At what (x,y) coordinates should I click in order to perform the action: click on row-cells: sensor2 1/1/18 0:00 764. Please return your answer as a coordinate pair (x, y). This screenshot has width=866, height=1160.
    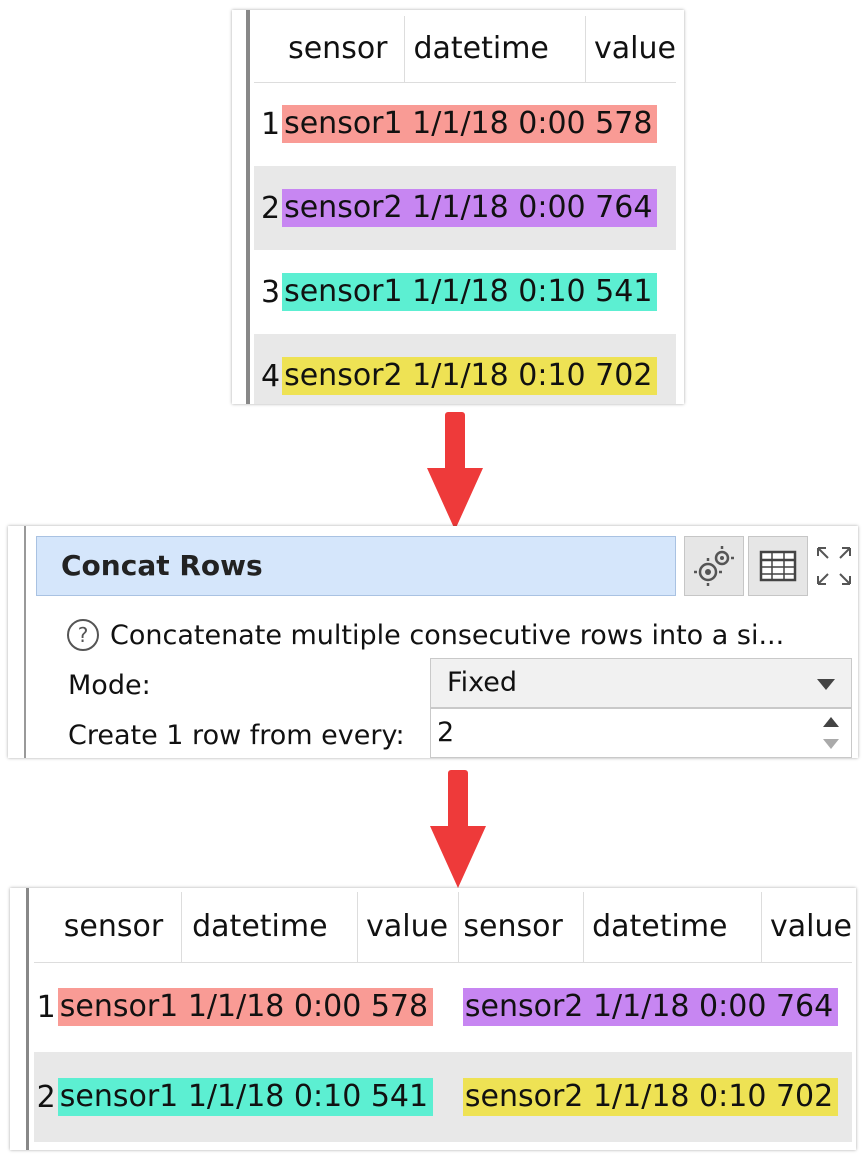
    Looking at the image, I should click on (479, 208).